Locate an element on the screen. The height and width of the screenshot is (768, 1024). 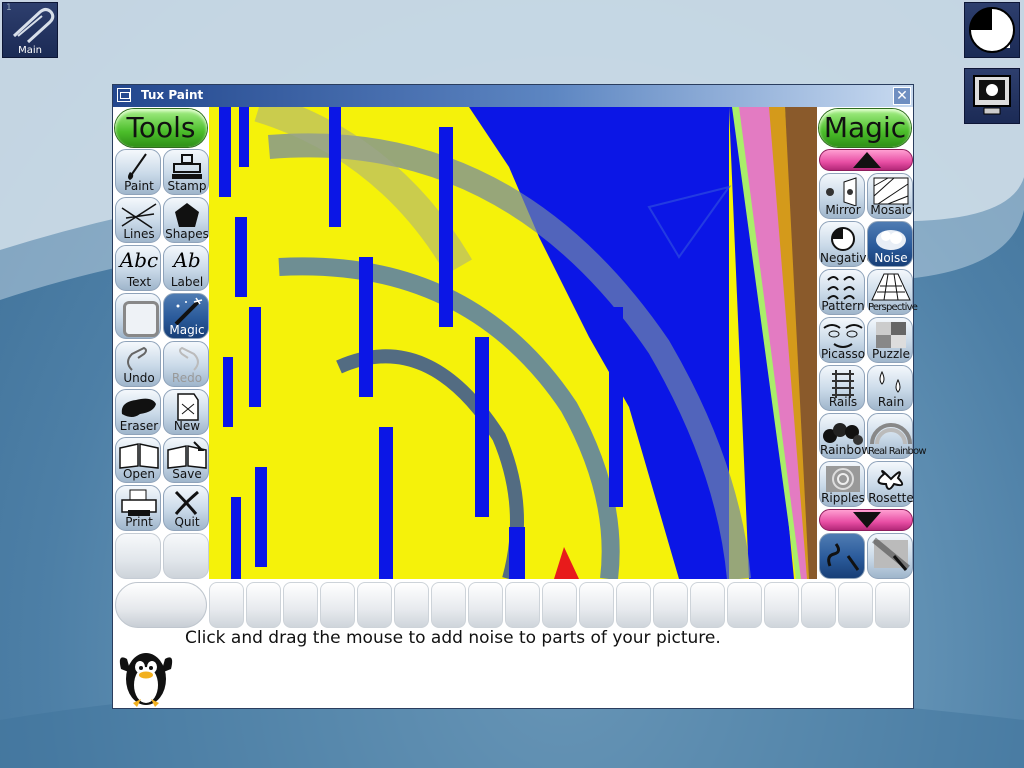
magic-fullscreen-mode-button is located at coordinates (890, 556).